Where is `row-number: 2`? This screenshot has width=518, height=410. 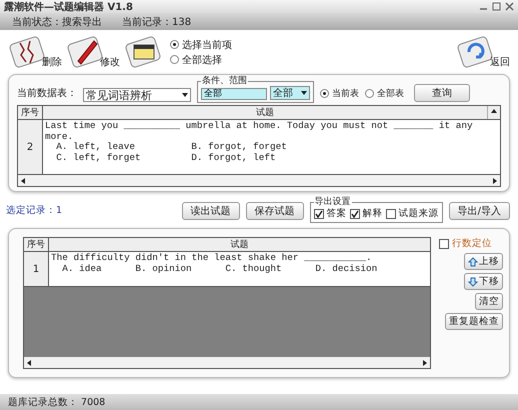
row-number: 2 is located at coordinates (30, 147).